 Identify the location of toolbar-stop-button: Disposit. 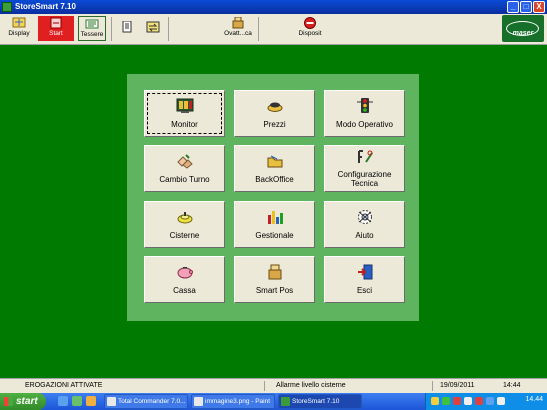
(310, 28).